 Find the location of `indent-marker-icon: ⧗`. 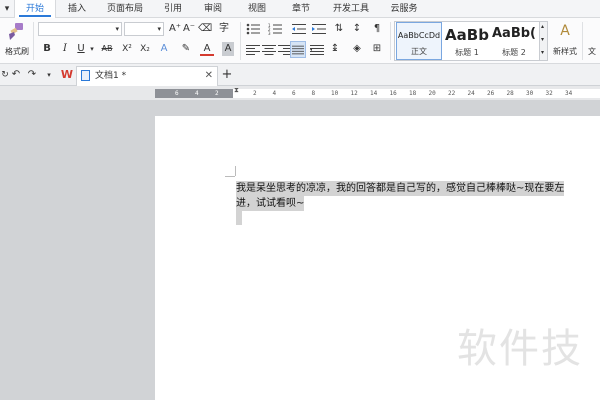

indent-marker-icon: ⧗ is located at coordinates (236, 90).